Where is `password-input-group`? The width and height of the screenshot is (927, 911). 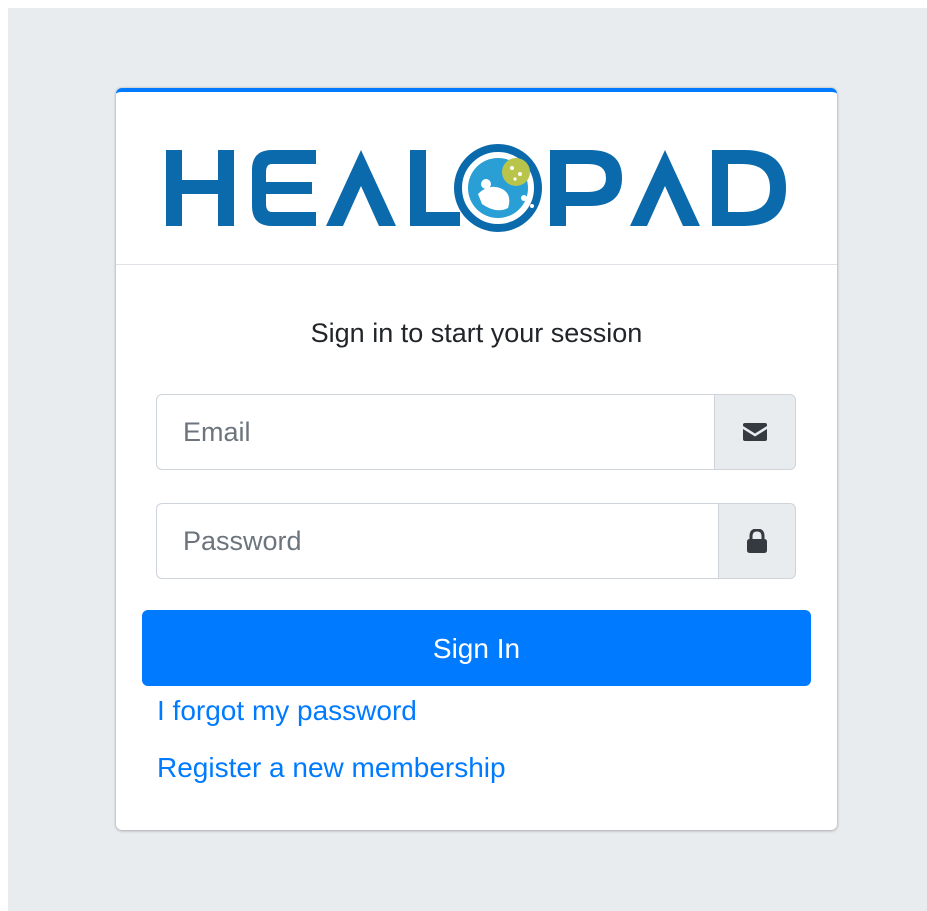
password-input-group is located at coordinates (476, 541).